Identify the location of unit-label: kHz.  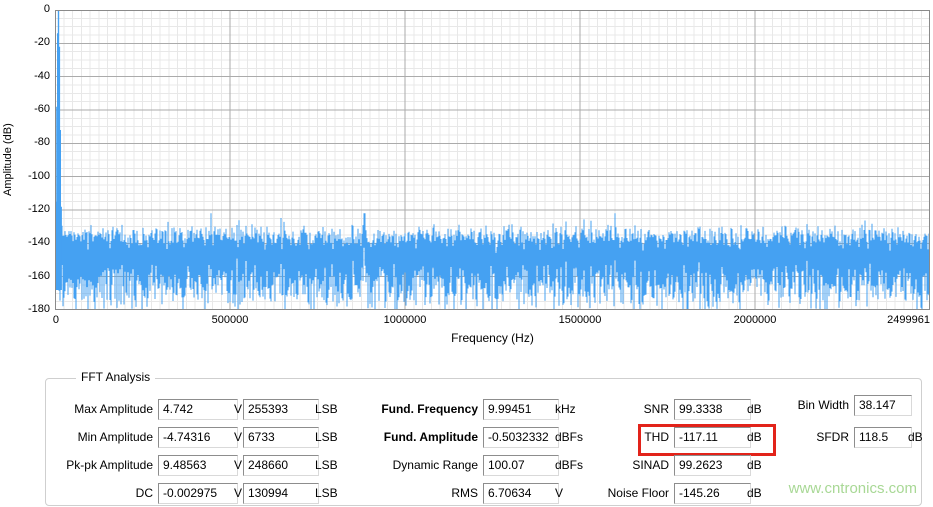
(565, 409).